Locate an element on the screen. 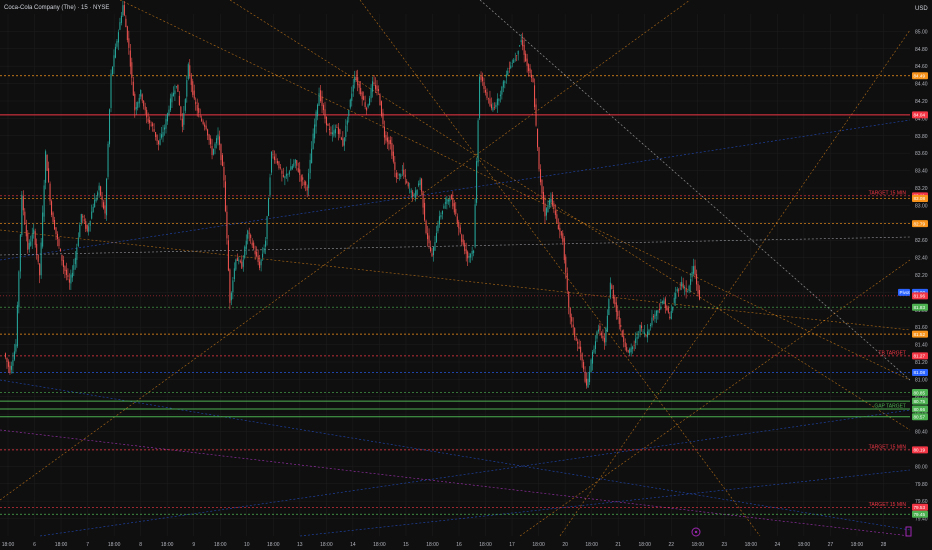 The width and height of the screenshot is (932, 550). x-tick-label: 17 is located at coordinates (512, 545).